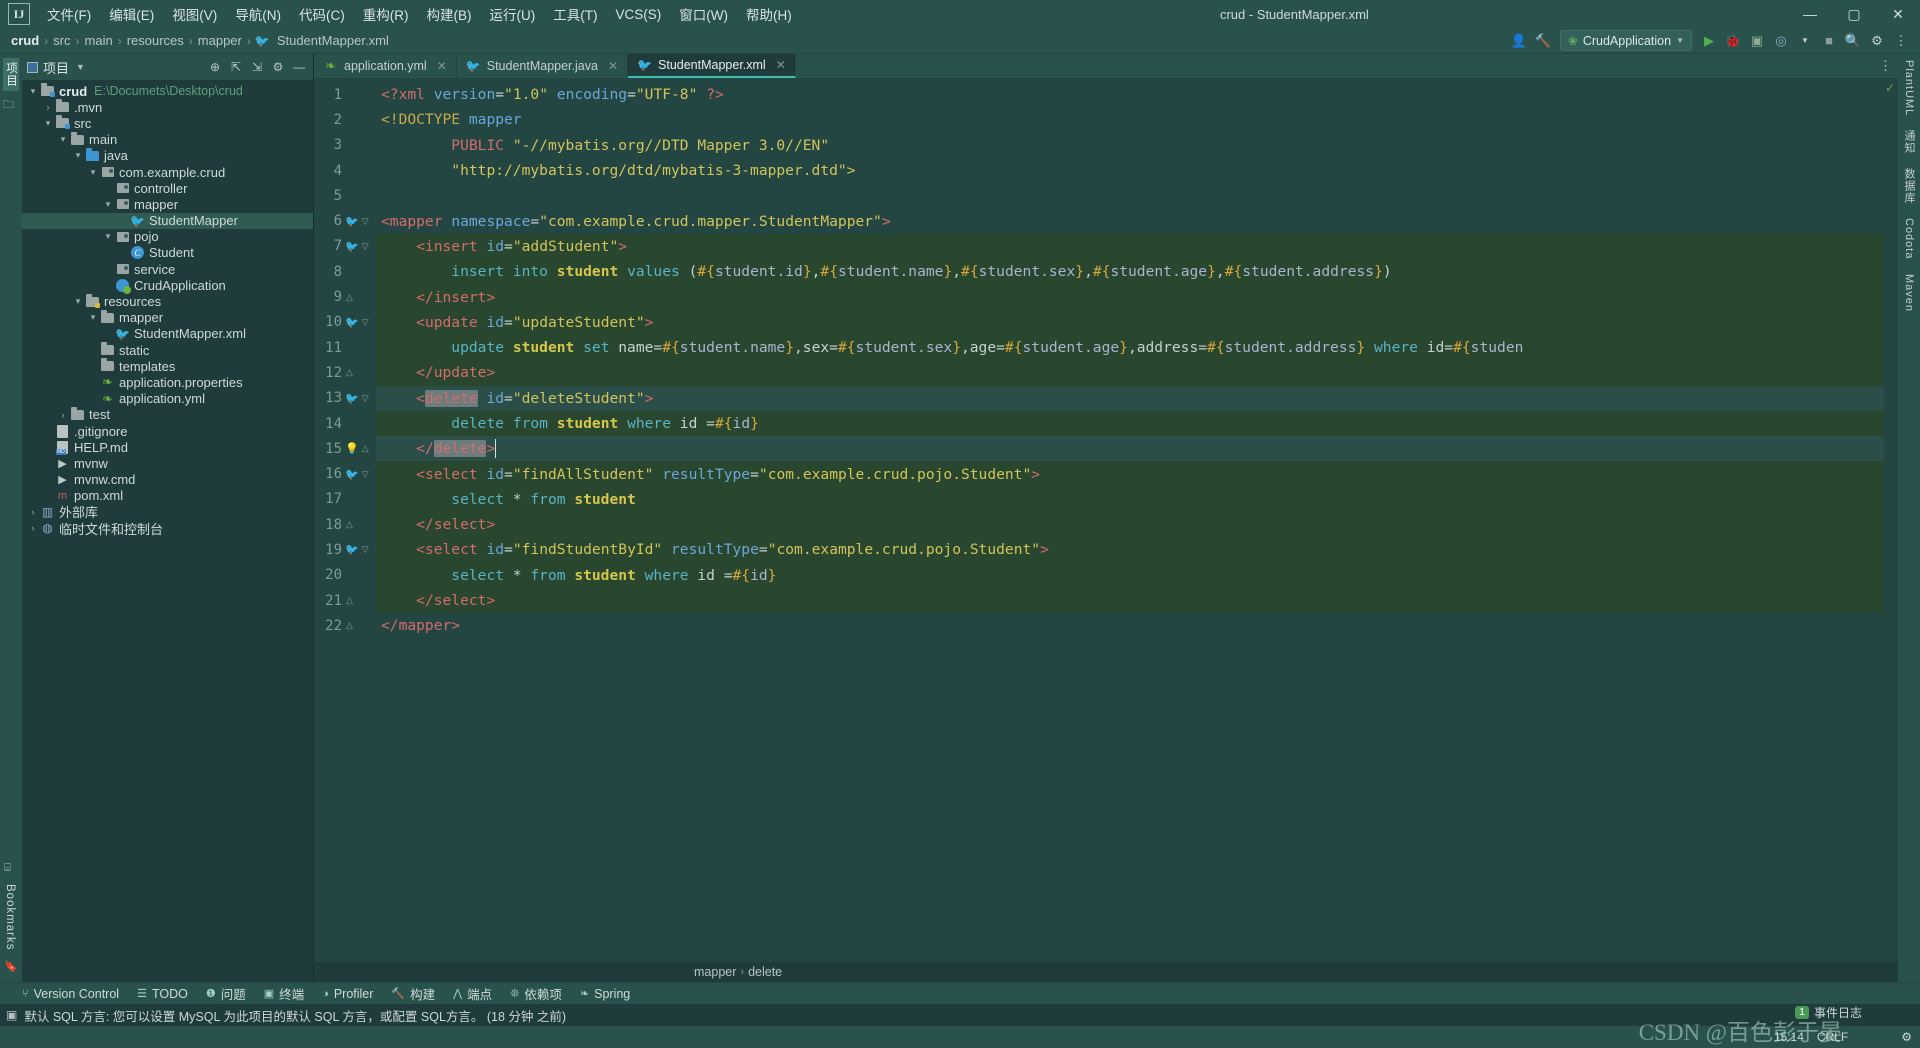  What do you see at coordinates (345, 499) in the screenshot?
I see `gutter-line: 17` at bounding box center [345, 499].